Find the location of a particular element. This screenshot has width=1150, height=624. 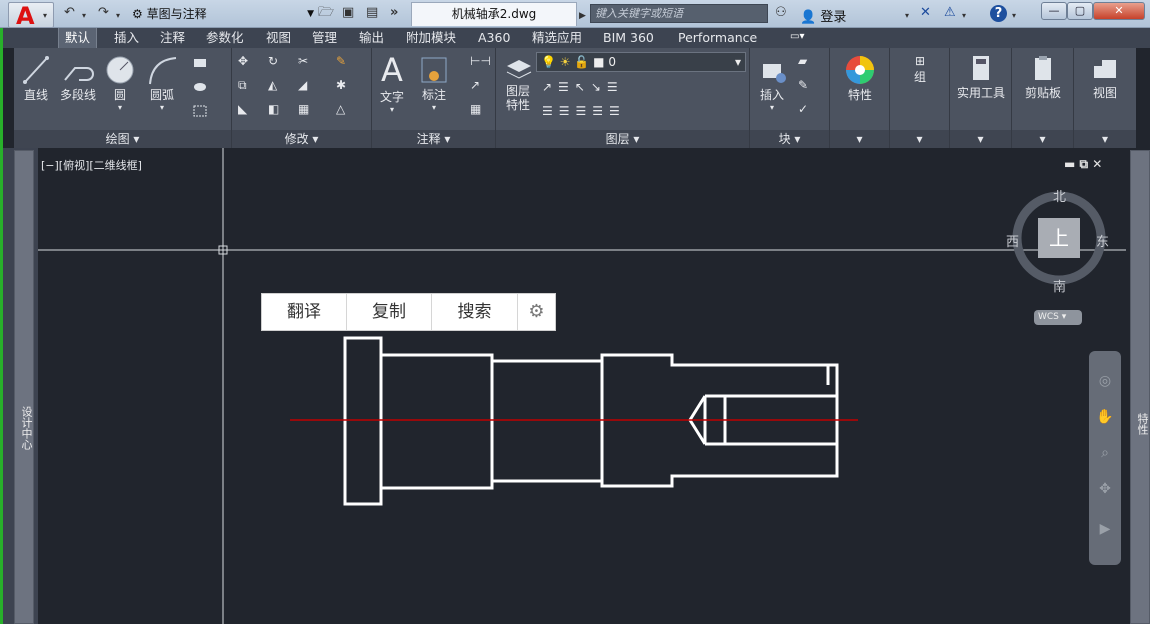

tab-featured-apps: 精选应用 is located at coordinates (557, 38).